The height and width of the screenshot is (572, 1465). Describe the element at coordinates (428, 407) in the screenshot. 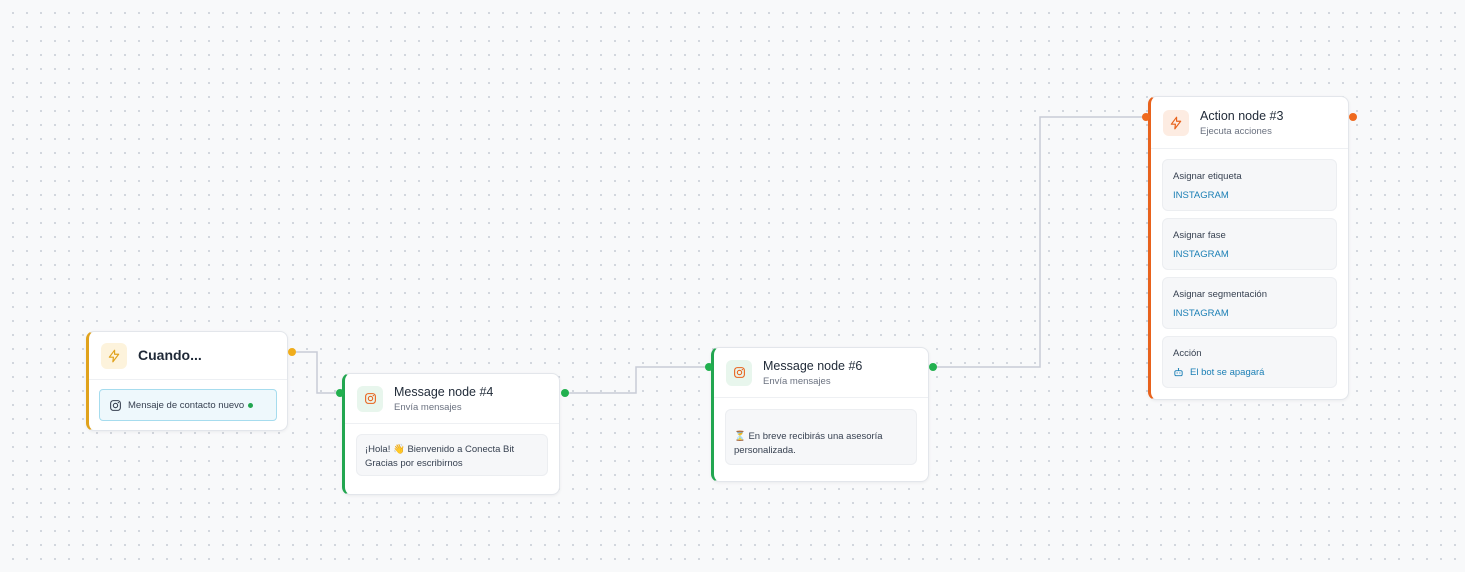

I see `message-node-4-subtitle: Envía mensajes` at that location.